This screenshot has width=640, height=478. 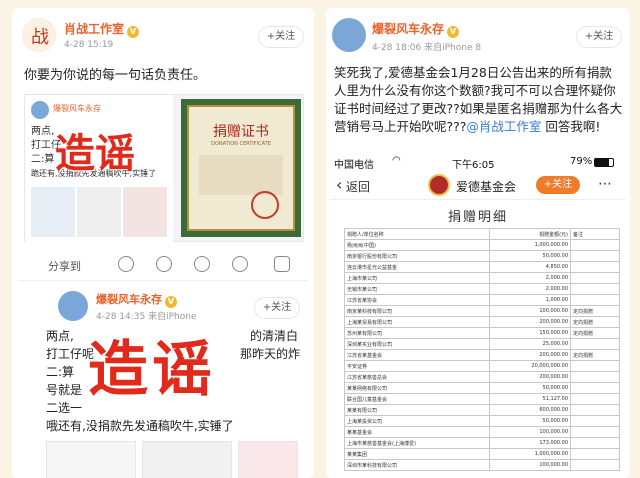 I want to click on table-cell: 某某基金会, so click(x=417, y=432).